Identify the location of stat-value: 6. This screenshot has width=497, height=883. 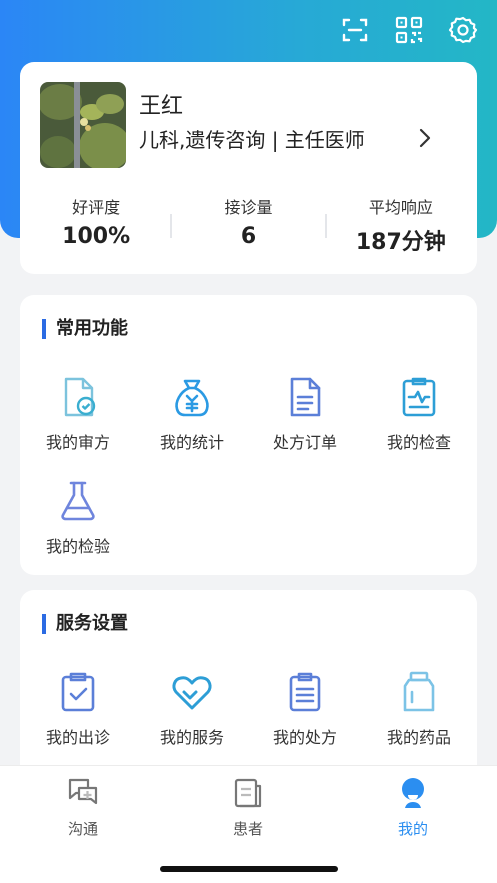
(248, 236).